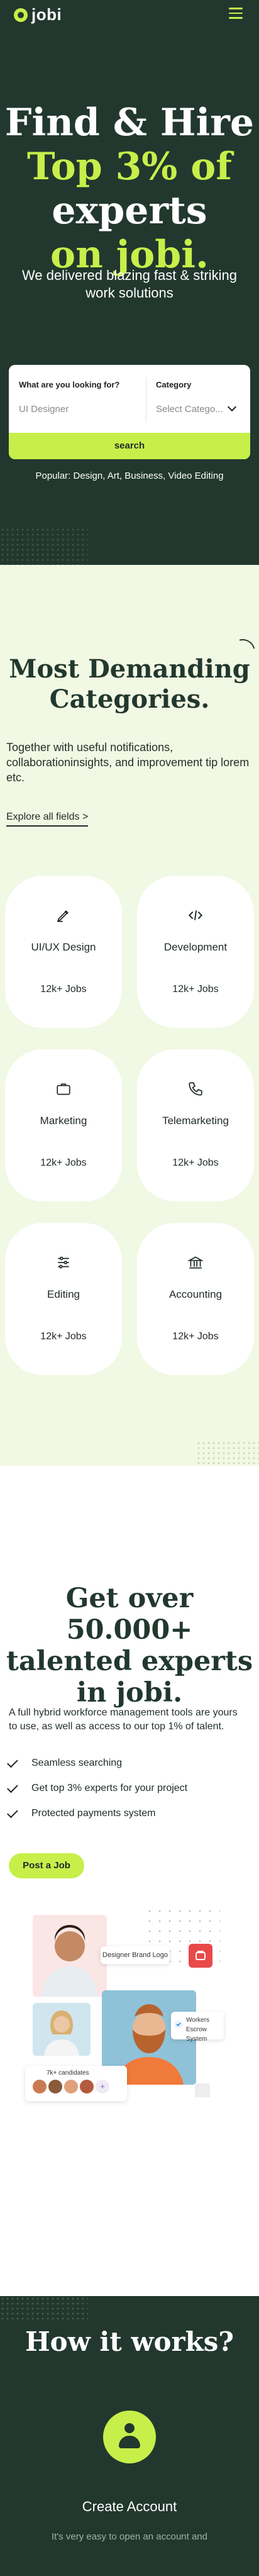 This screenshot has height=2576, width=259. What do you see at coordinates (102, 2087) in the screenshot?
I see `plus-icon: +` at bounding box center [102, 2087].